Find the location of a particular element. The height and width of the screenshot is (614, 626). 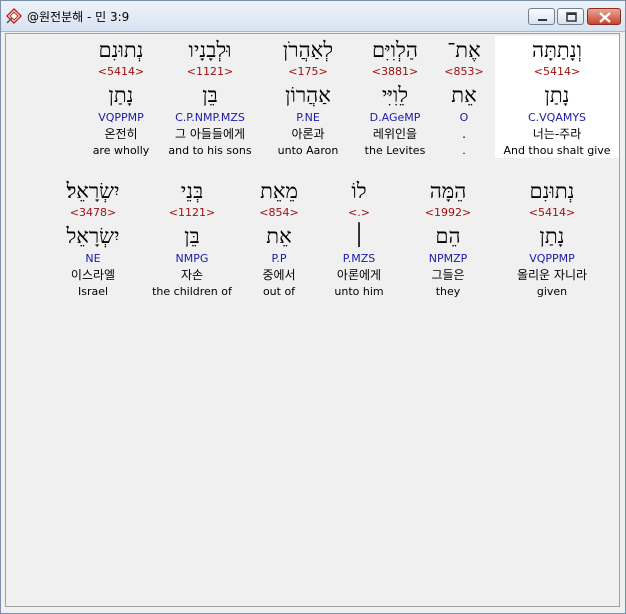

morph-code: C.VQAMYS is located at coordinates (557, 117).